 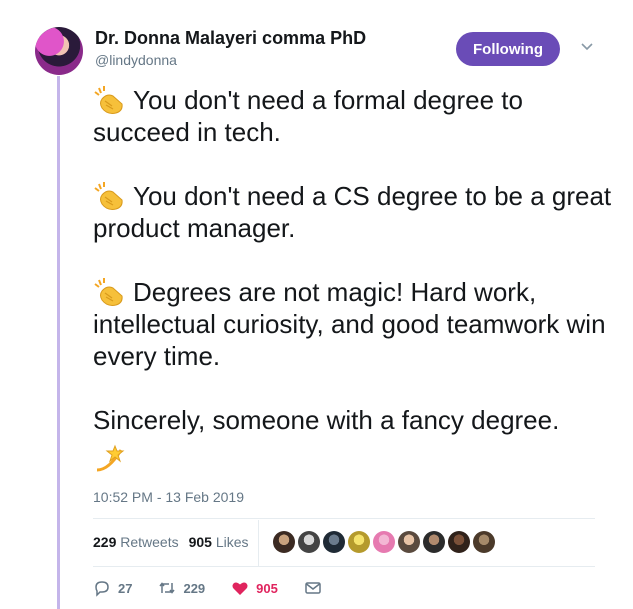 What do you see at coordinates (240, 588) in the screenshot?
I see `heart-icon` at bounding box center [240, 588].